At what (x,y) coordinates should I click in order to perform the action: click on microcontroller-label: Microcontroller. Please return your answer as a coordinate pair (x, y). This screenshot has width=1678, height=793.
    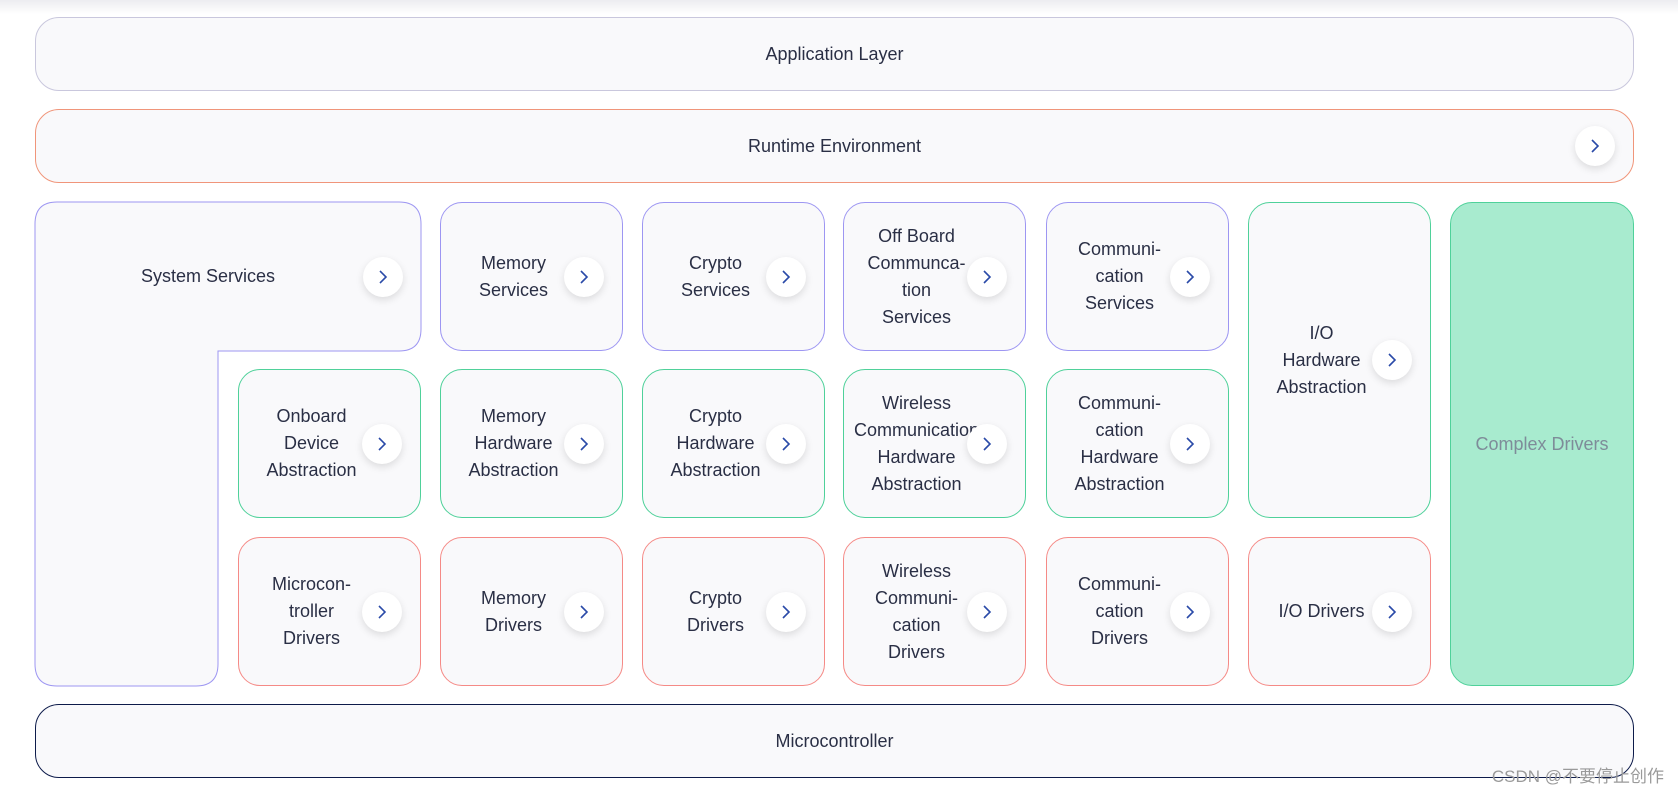
    Looking at the image, I should click on (834, 740).